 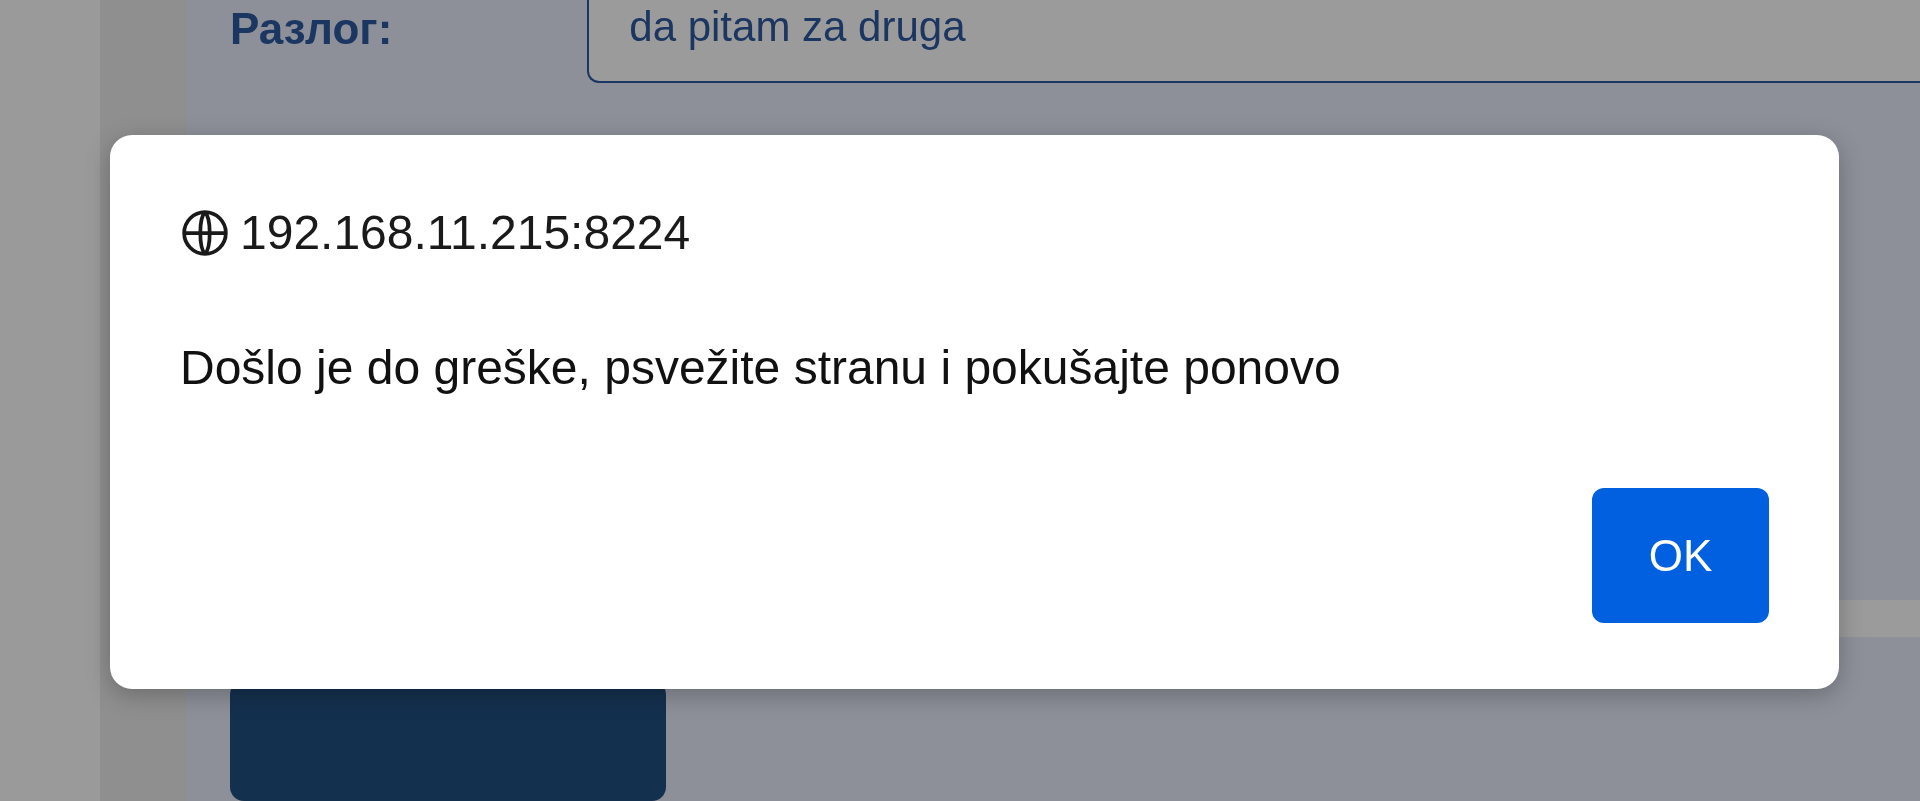 What do you see at coordinates (761, 367) in the screenshot?
I see `dialog-message: Došlo je do greške, psvežite stranu i pokušajte ponovo` at bounding box center [761, 367].